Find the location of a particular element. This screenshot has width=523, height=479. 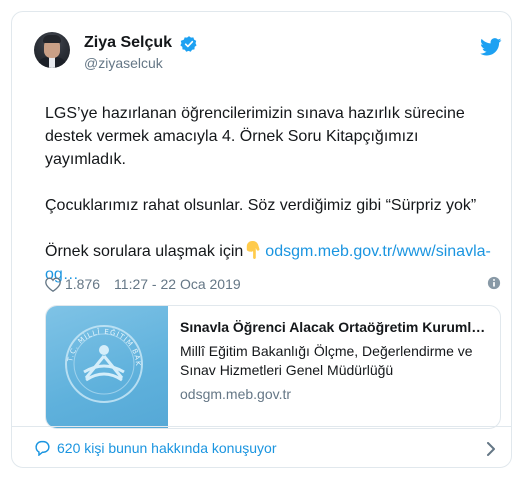

comment-icon is located at coordinates (42, 448).